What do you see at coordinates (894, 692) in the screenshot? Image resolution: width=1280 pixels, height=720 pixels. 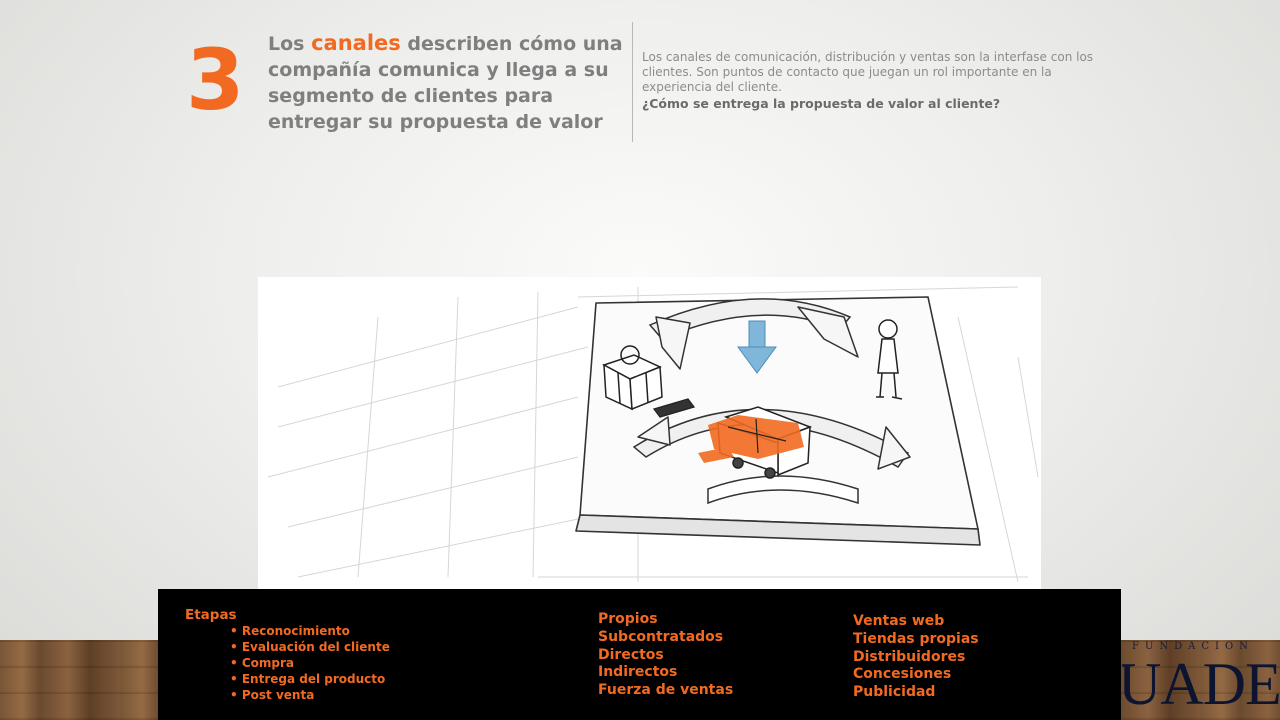 I see `list-item: Publicidad` at bounding box center [894, 692].